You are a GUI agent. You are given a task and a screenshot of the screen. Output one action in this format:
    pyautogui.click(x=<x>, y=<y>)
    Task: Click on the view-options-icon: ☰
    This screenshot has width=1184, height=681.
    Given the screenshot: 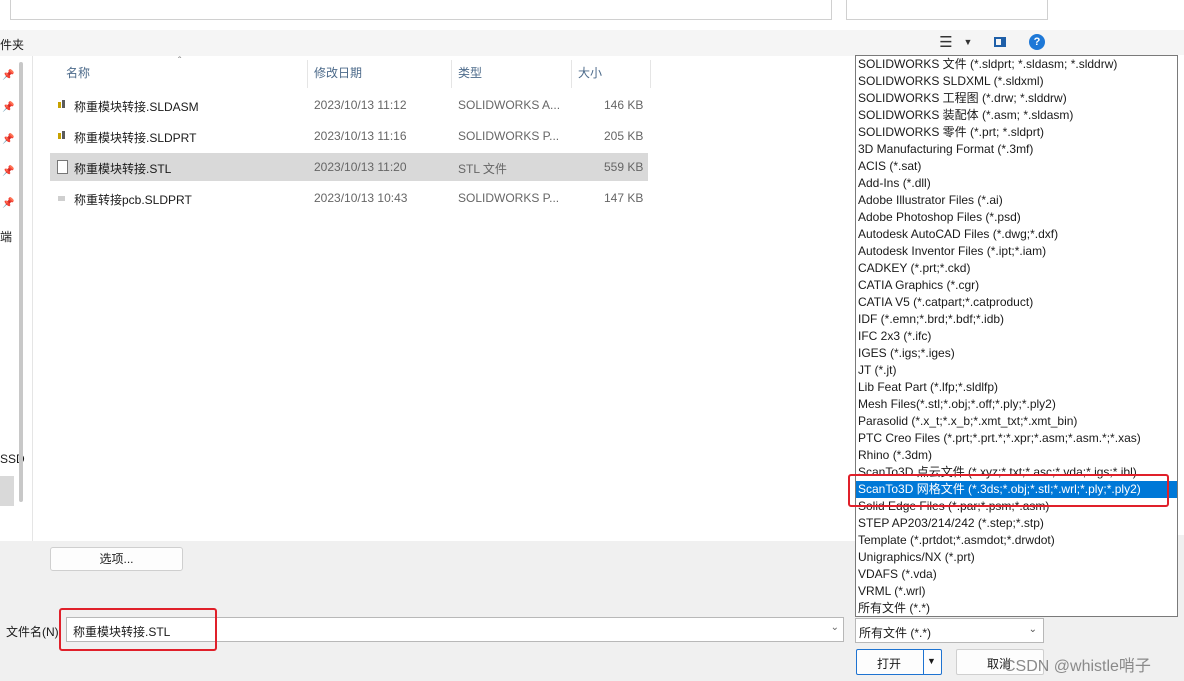 What is the action you would take?
    pyautogui.click(x=946, y=42)
    